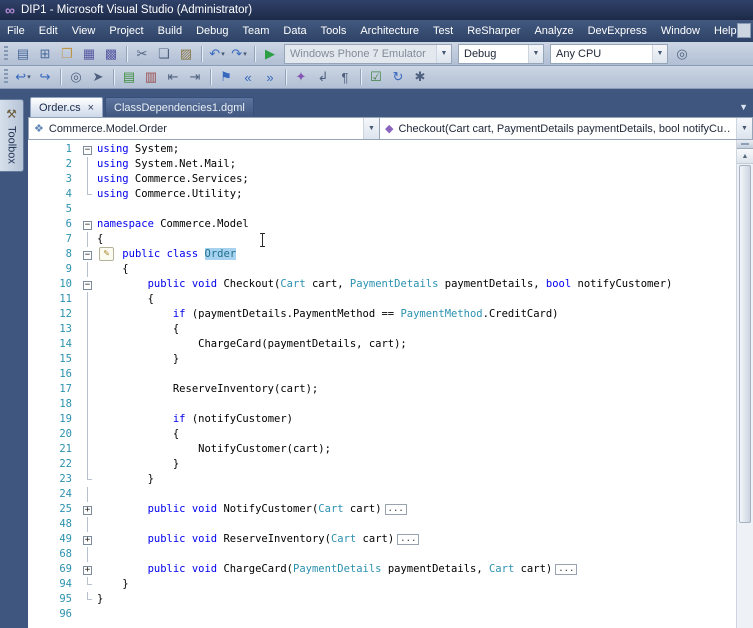 This screenshot has height=628, width=753. I want to click on code-inspection-icon: ☑, so click(376, 77).